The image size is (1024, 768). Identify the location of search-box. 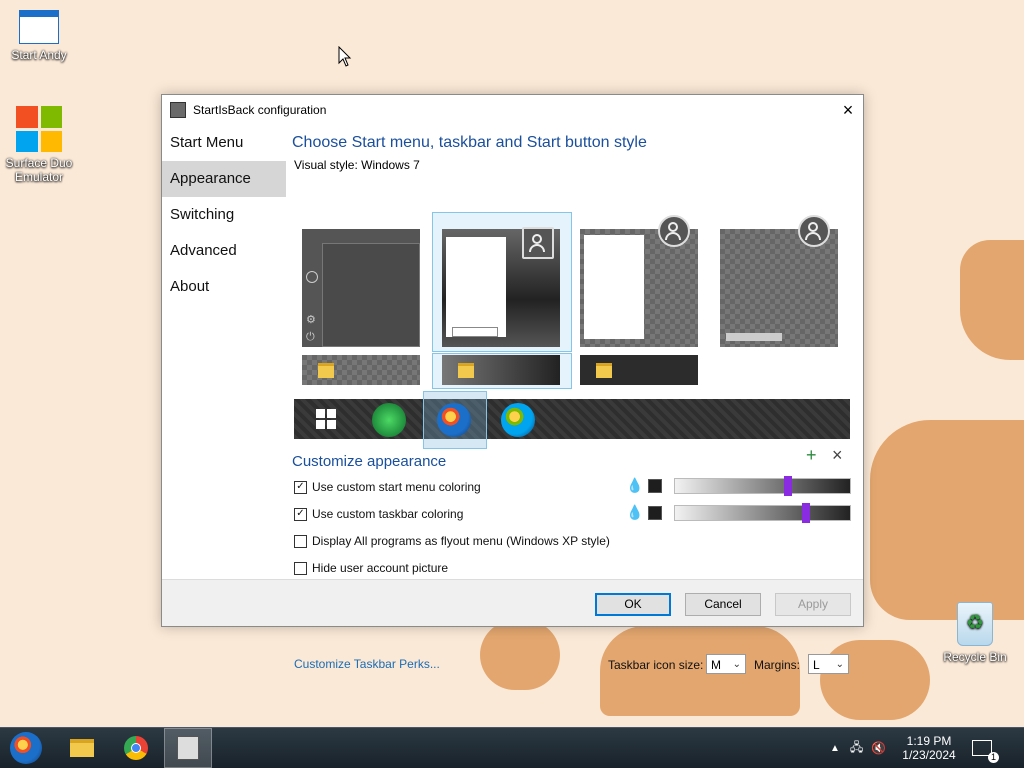
(475, 332).